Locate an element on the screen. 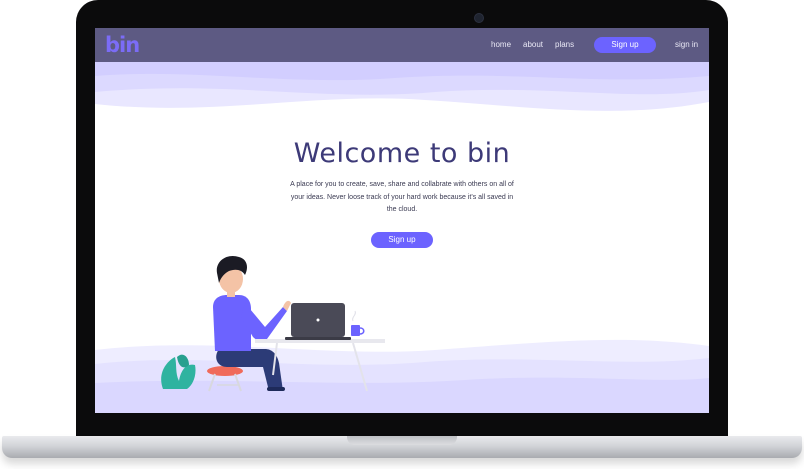 The image size is (804, 469). person-at-desk-illustration is located at coordinates (273, 323).